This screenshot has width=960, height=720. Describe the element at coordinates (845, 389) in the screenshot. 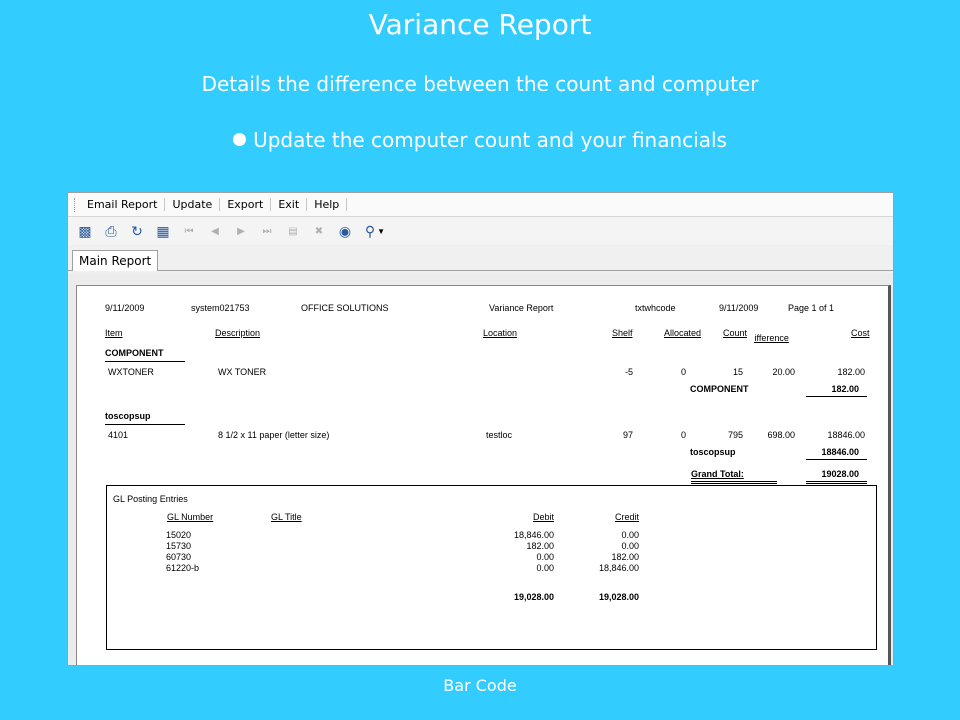

I see `subtotal-value: 182.00` at that location.